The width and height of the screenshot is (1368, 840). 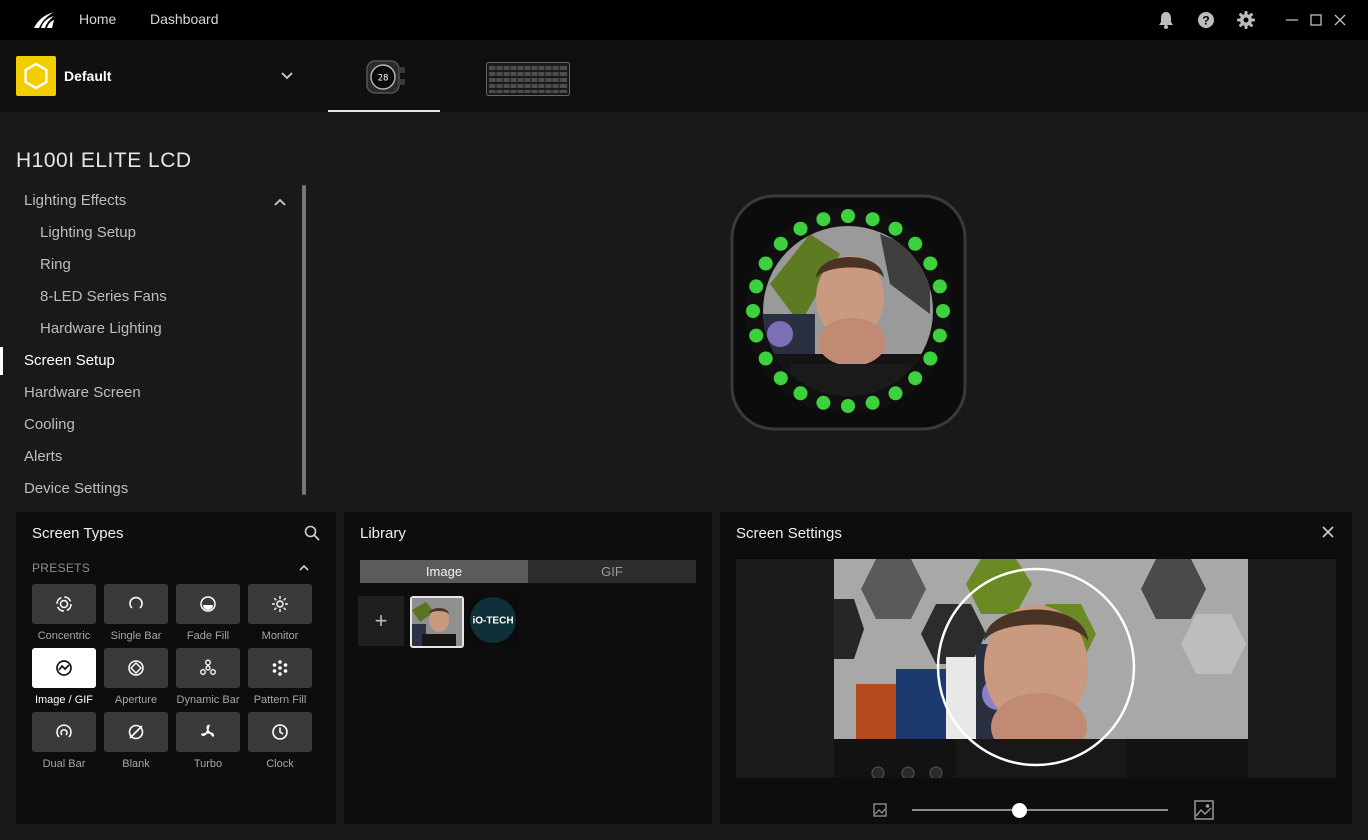 I want to click on blank-icon, so click(x=136, y=732).